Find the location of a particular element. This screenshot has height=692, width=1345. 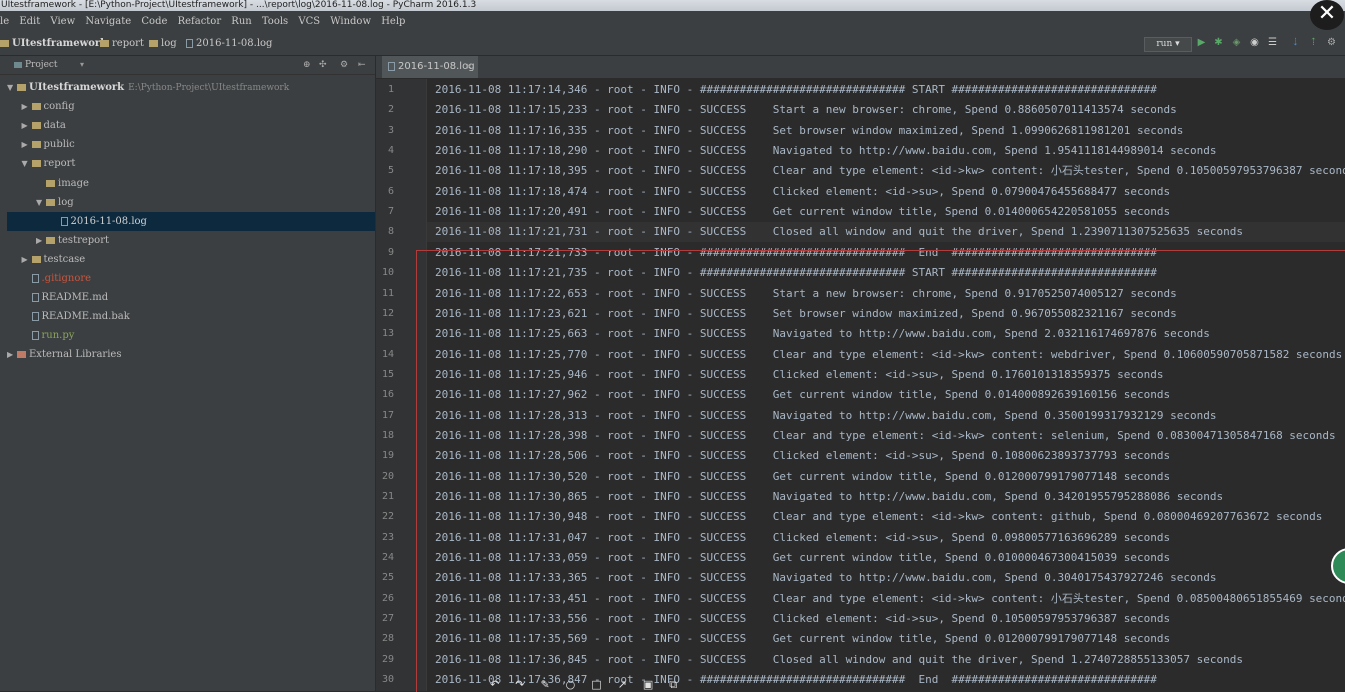

line-number: 8 is located at coordinates (390, 232).